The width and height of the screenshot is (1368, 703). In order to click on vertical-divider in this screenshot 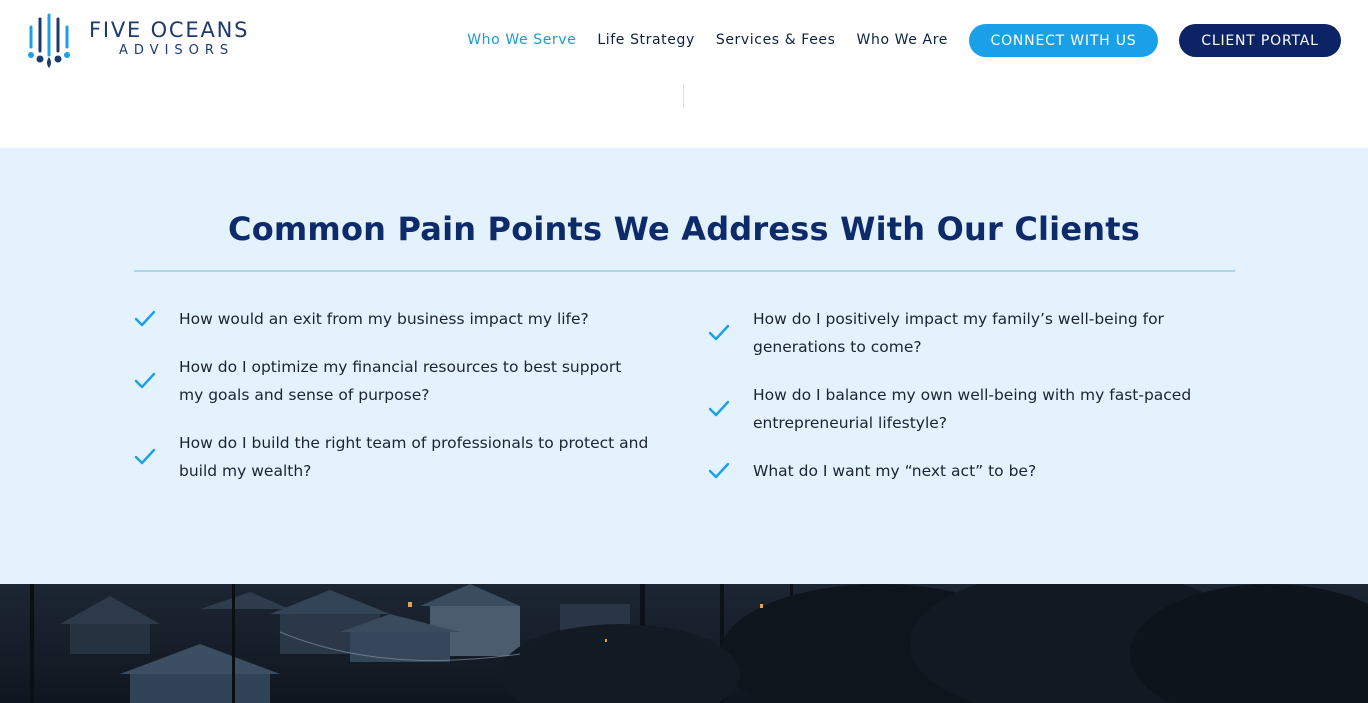, I will do `click(683, 96)`.